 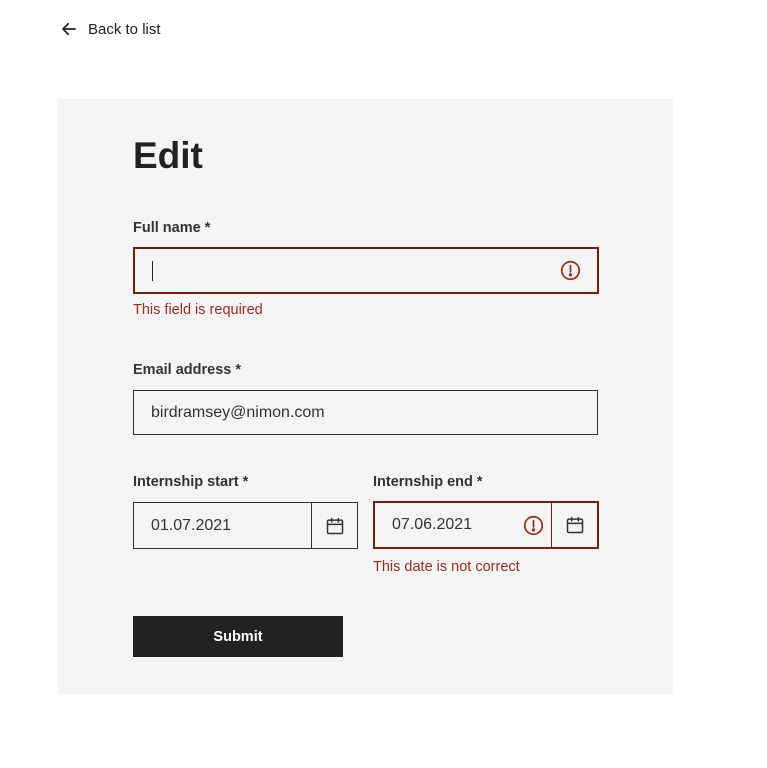 I want to click on internship-start-input, so click(x=222, y=525).